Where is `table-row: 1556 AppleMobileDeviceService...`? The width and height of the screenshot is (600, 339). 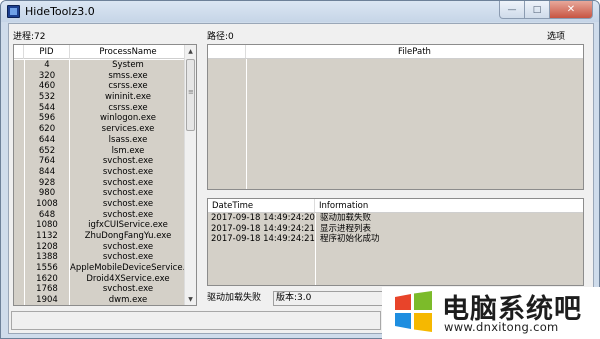 table-row: 1556 AppleMobileDeviceService... is located at coordinates (100, 268).